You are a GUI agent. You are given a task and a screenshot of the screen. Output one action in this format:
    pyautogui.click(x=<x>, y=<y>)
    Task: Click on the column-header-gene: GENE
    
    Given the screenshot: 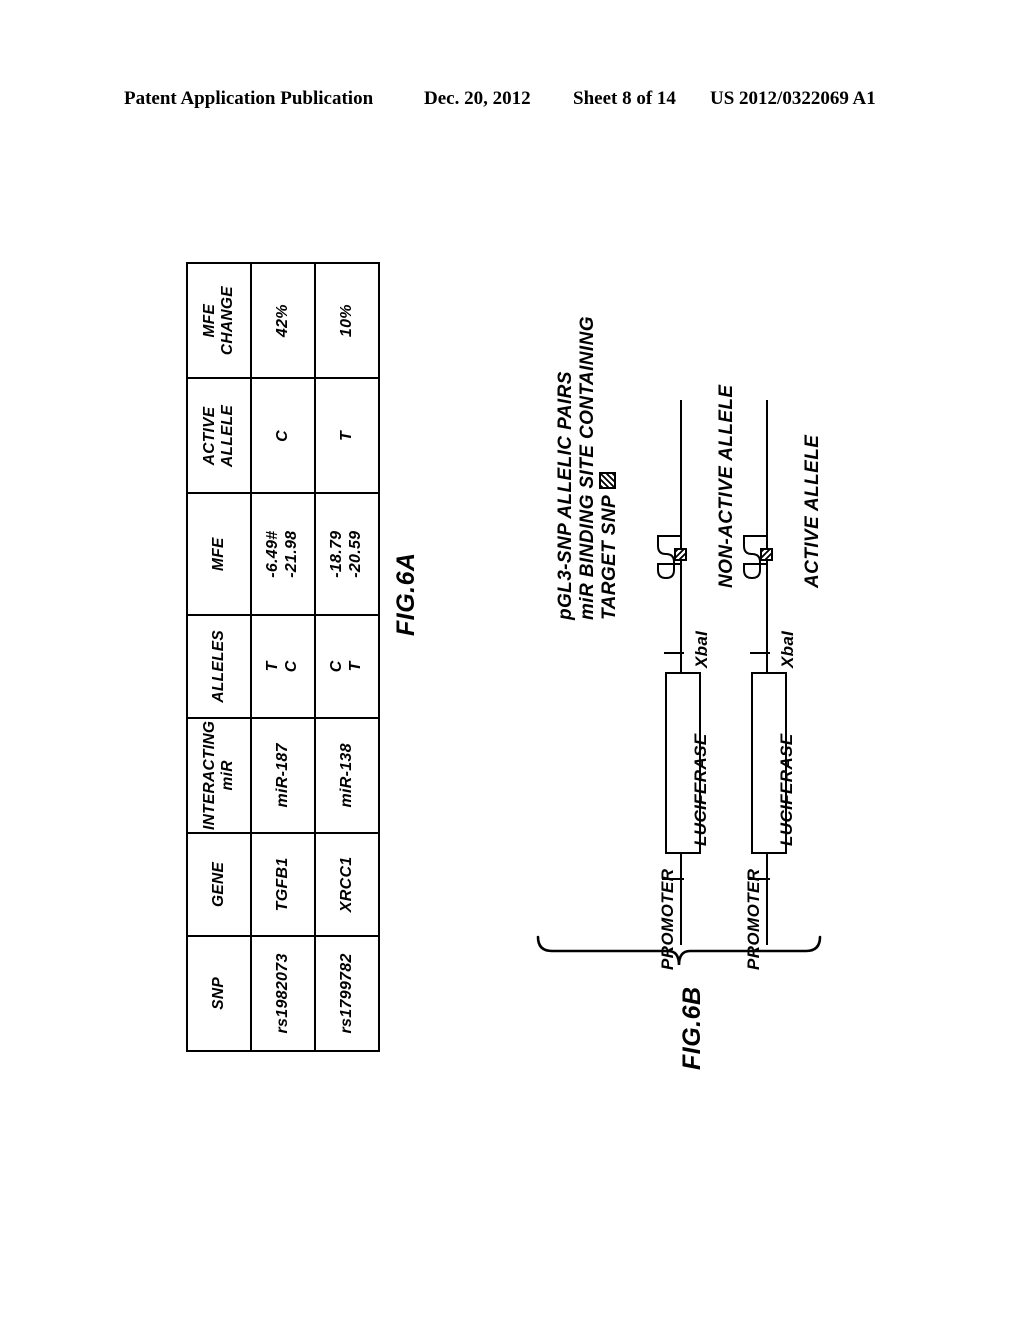 What is the action you would take?
    pyautogui.click(x=219, y=884)
    